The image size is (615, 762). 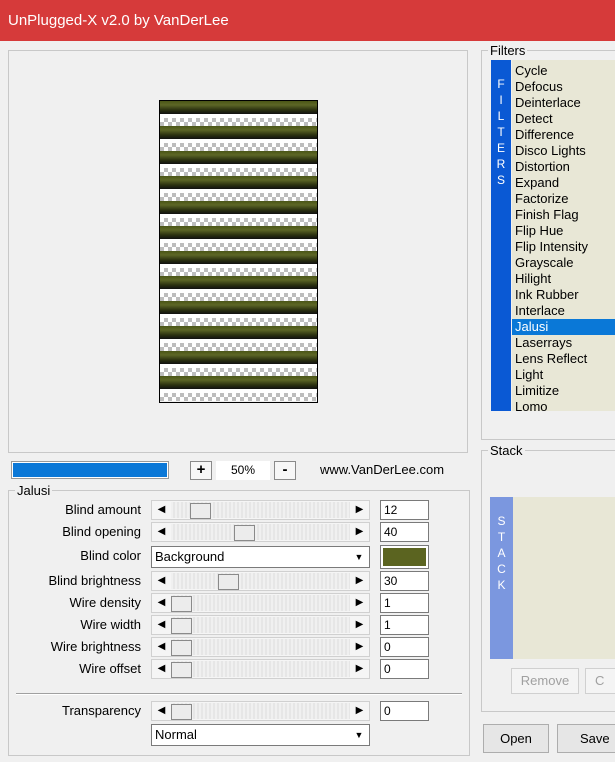 I want to click on filter-item: Detect, so click(x=563, y=119).